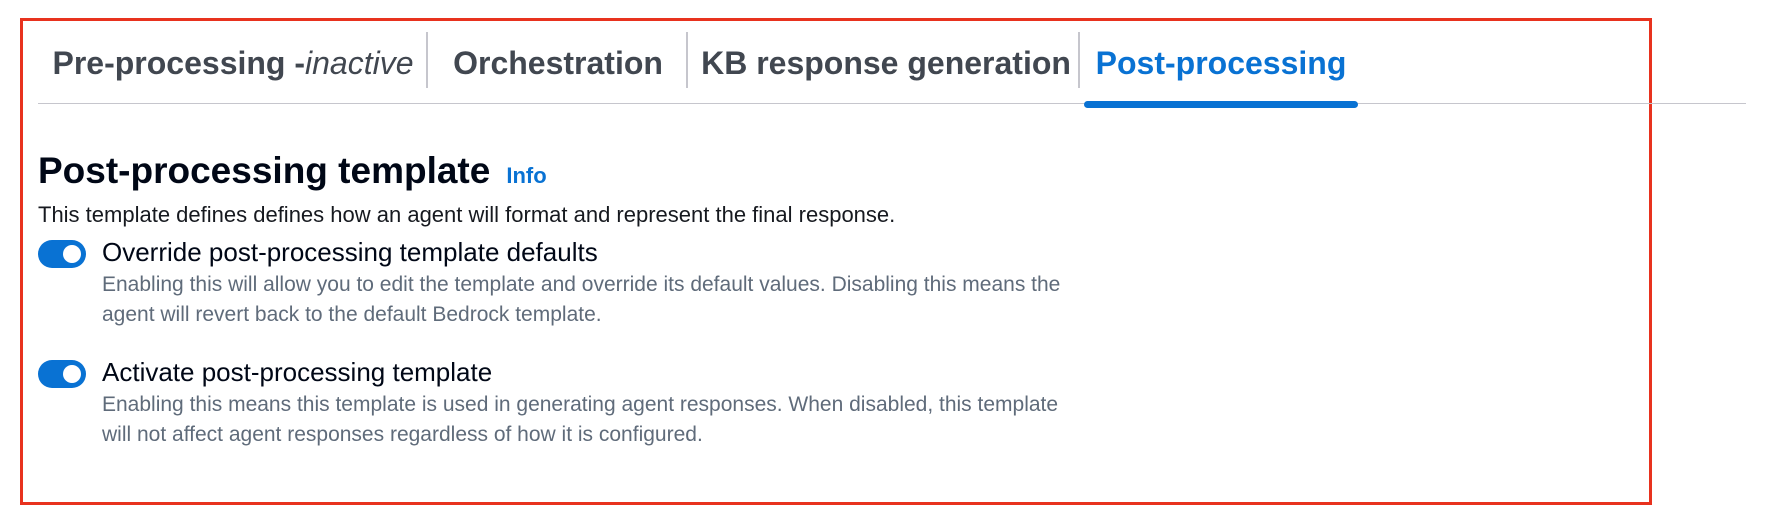 This screenshot has width=1768, height=526. I want to click on section-title: Post-processing template, so click(264, 170).